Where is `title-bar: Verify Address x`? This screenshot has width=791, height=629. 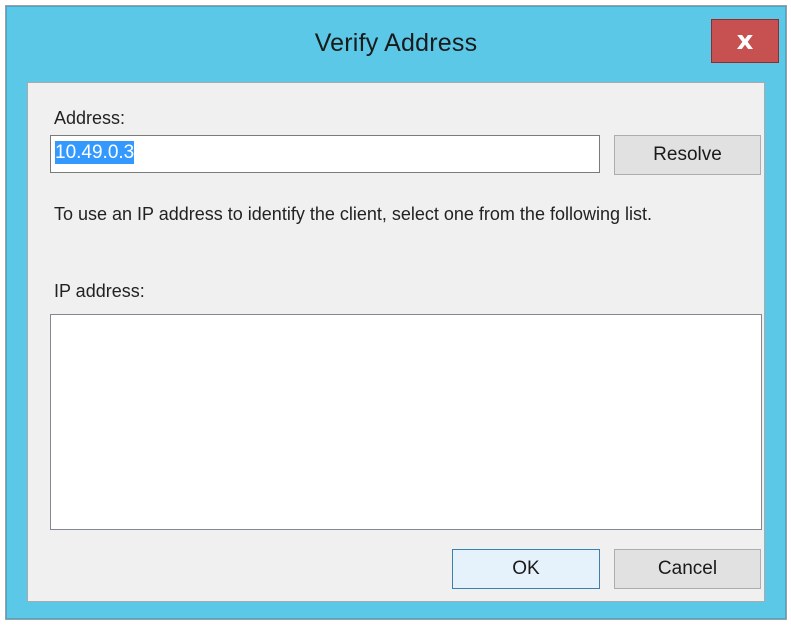
title-bar: Verify Address x is located at coordinates (396, 45).